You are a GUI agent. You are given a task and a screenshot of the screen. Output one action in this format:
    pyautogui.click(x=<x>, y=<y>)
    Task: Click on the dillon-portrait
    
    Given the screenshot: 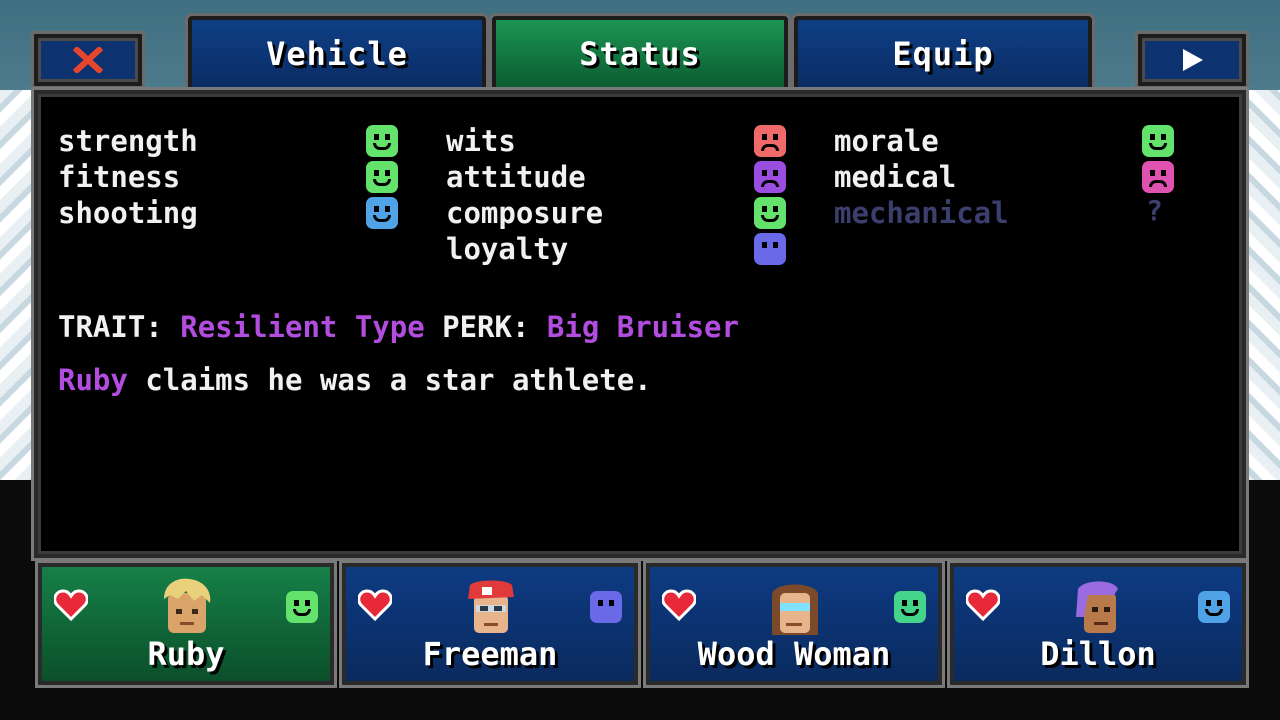 What is the action you would take?
    pyautogui.click(x=1097, y=607)
    